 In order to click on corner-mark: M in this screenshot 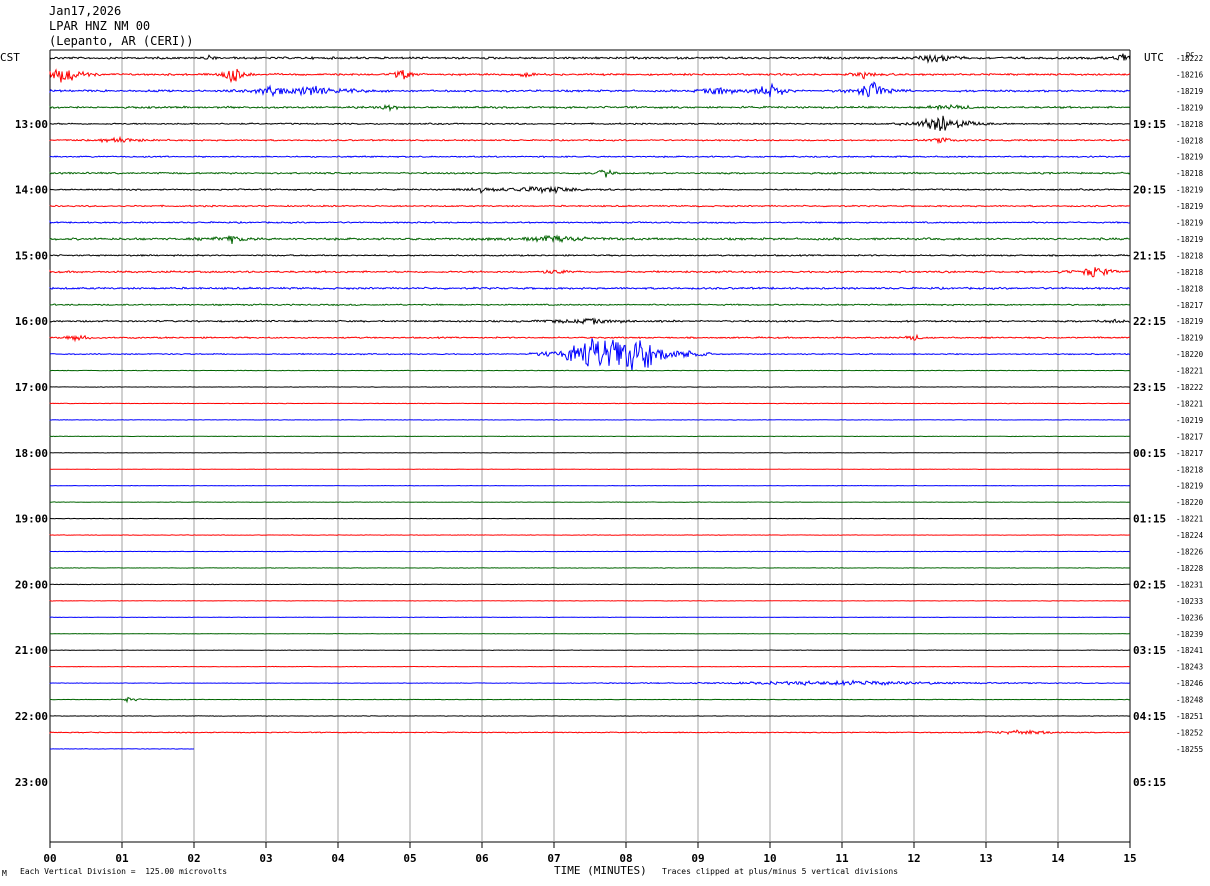, I will do `click(4, 873)`.